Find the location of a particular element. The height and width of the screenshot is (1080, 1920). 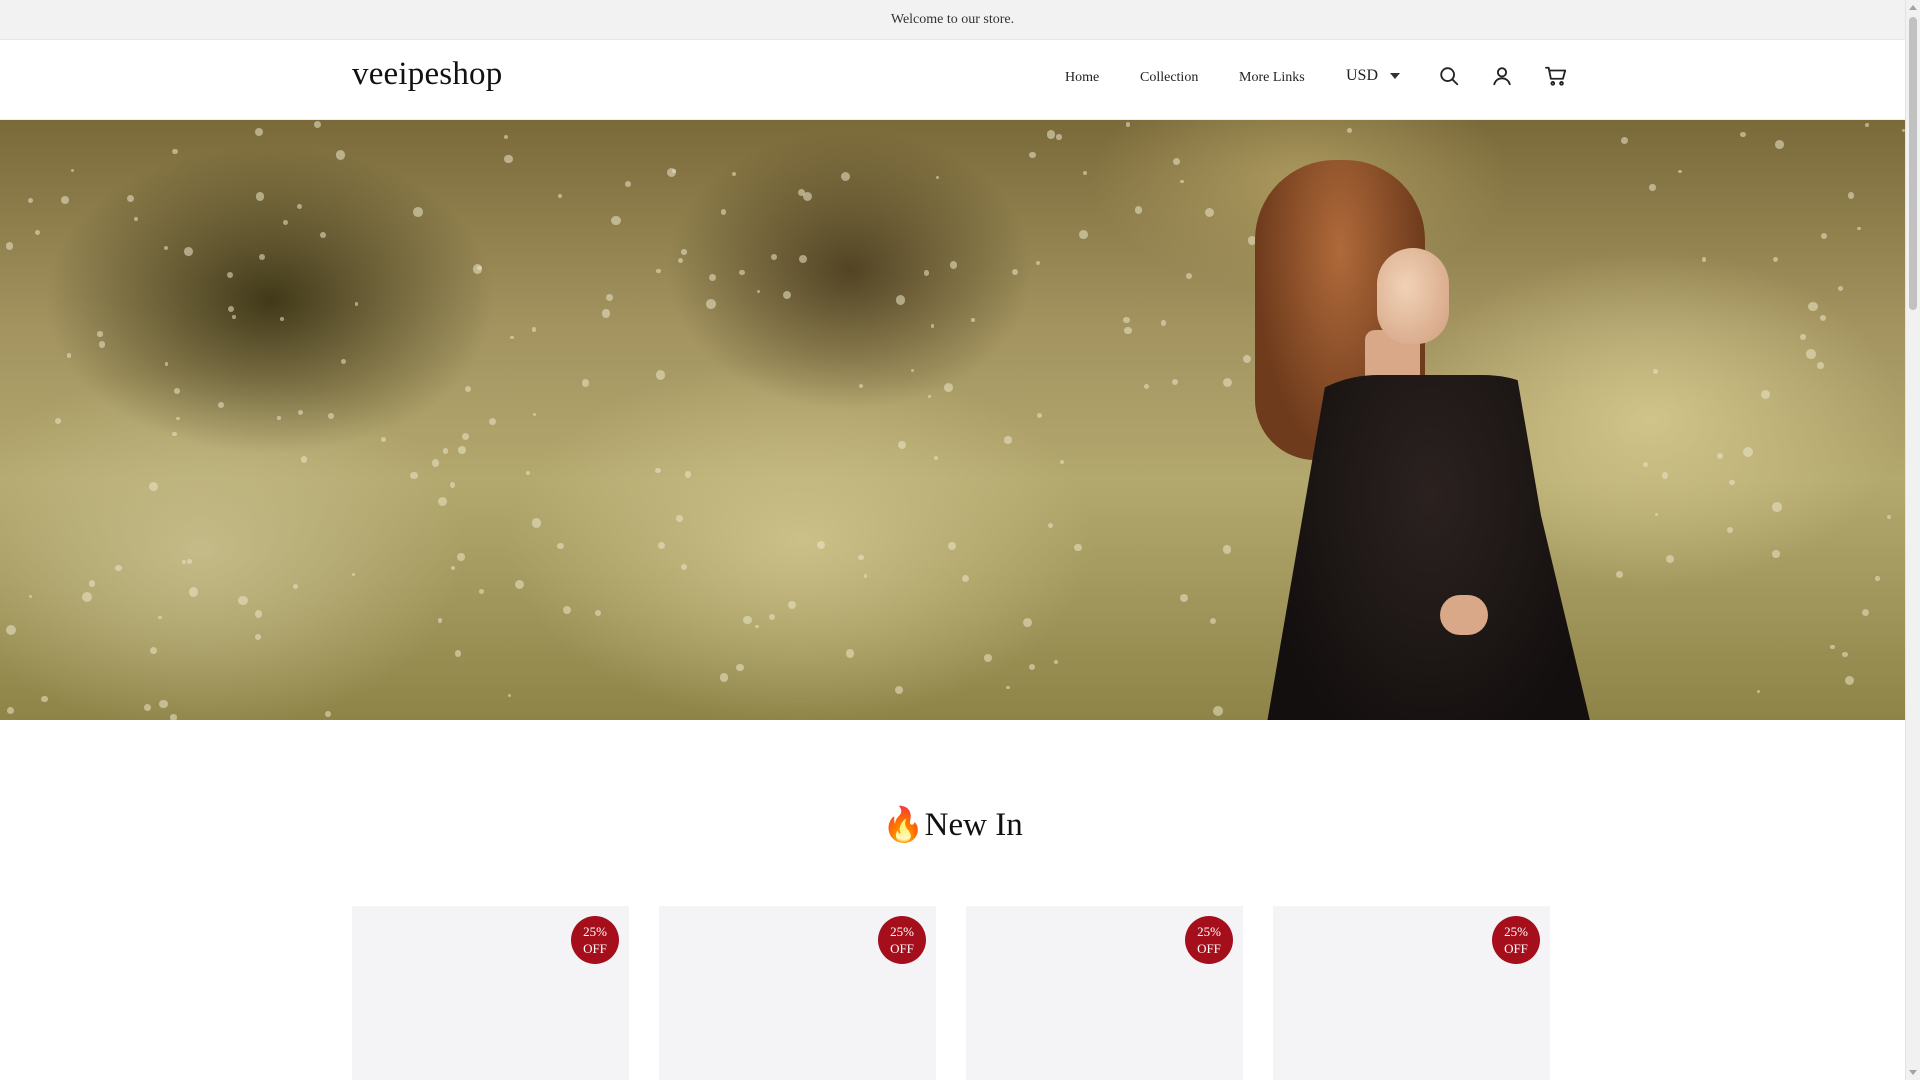

nav-more-links: More Links is located at coordinates (1272, 78).